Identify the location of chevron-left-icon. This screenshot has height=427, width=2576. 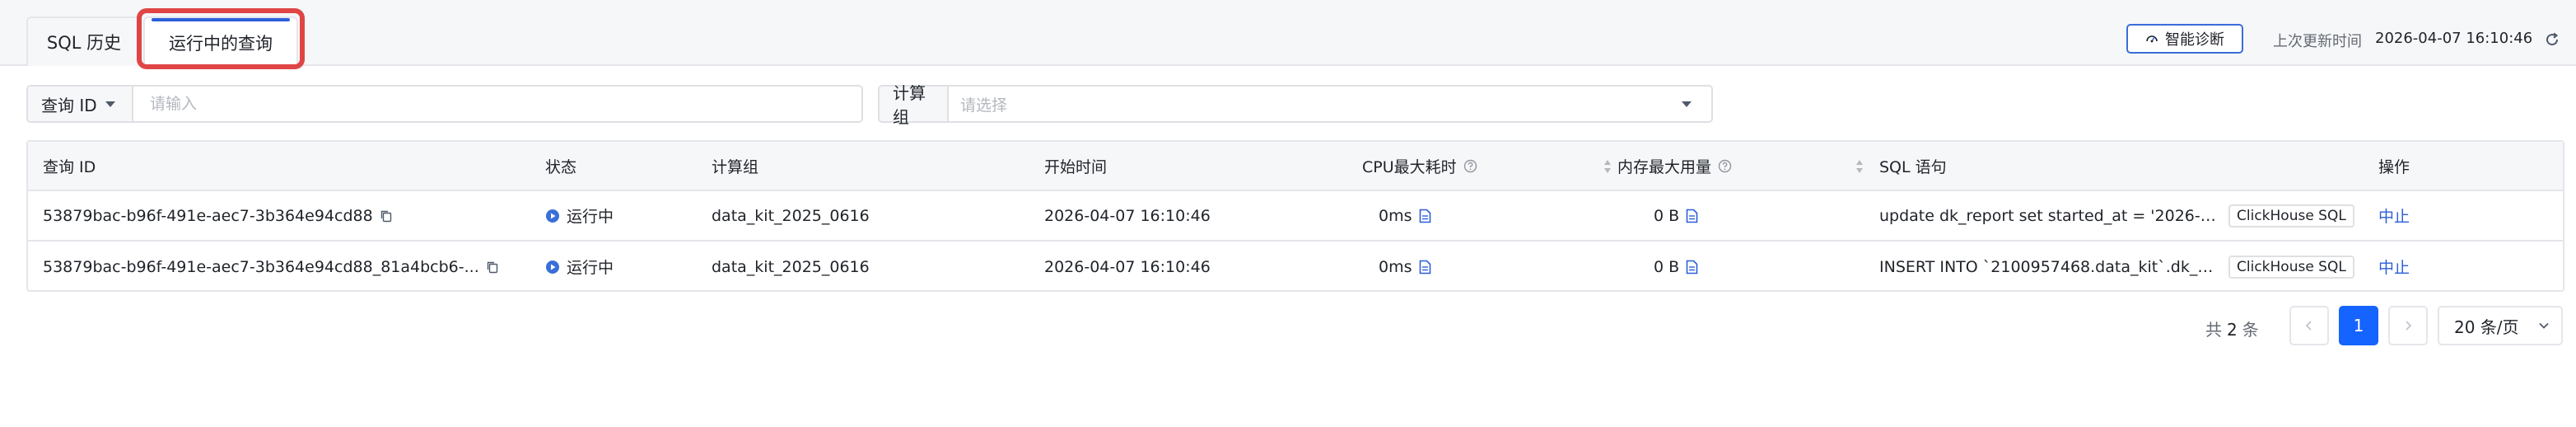
(2308, 326).